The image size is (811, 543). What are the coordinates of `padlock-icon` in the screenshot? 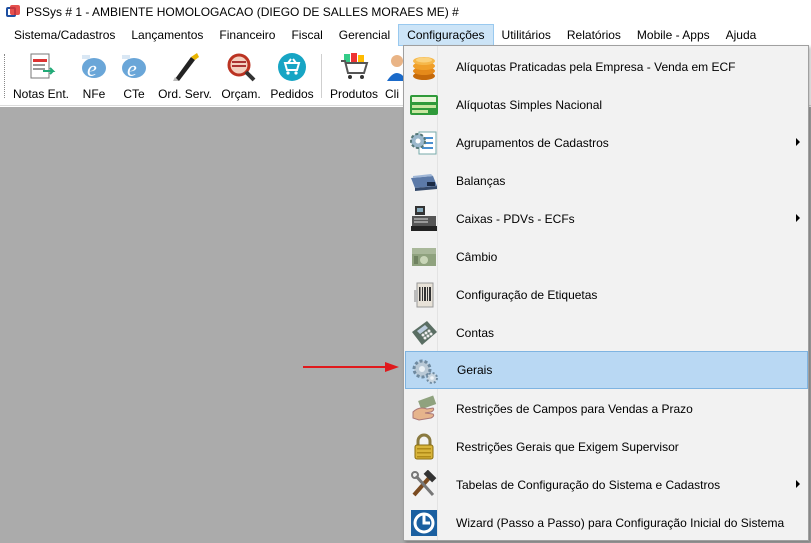 It's located at (424, 447).